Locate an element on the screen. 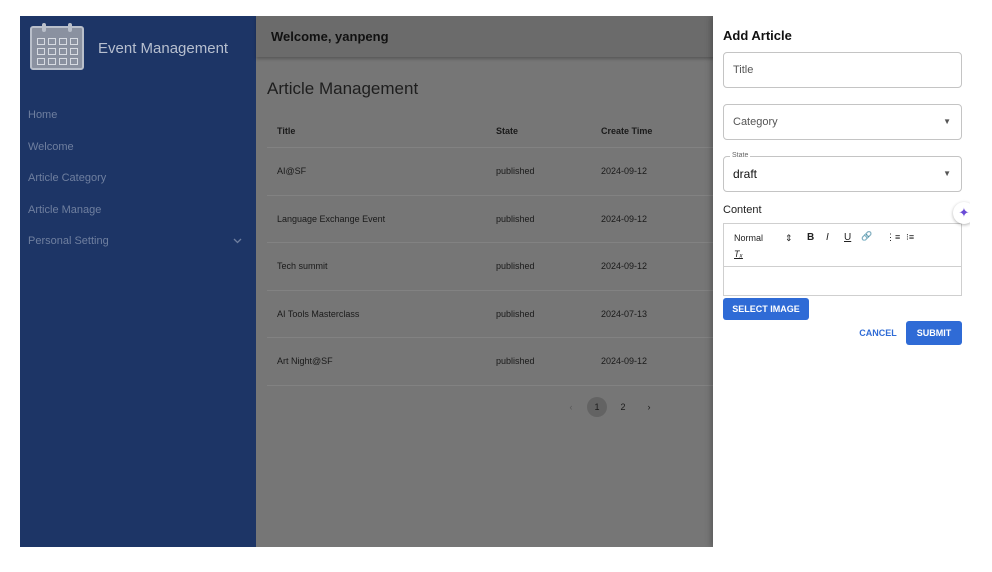  underline-button: U is located at coordinates (847, 237).